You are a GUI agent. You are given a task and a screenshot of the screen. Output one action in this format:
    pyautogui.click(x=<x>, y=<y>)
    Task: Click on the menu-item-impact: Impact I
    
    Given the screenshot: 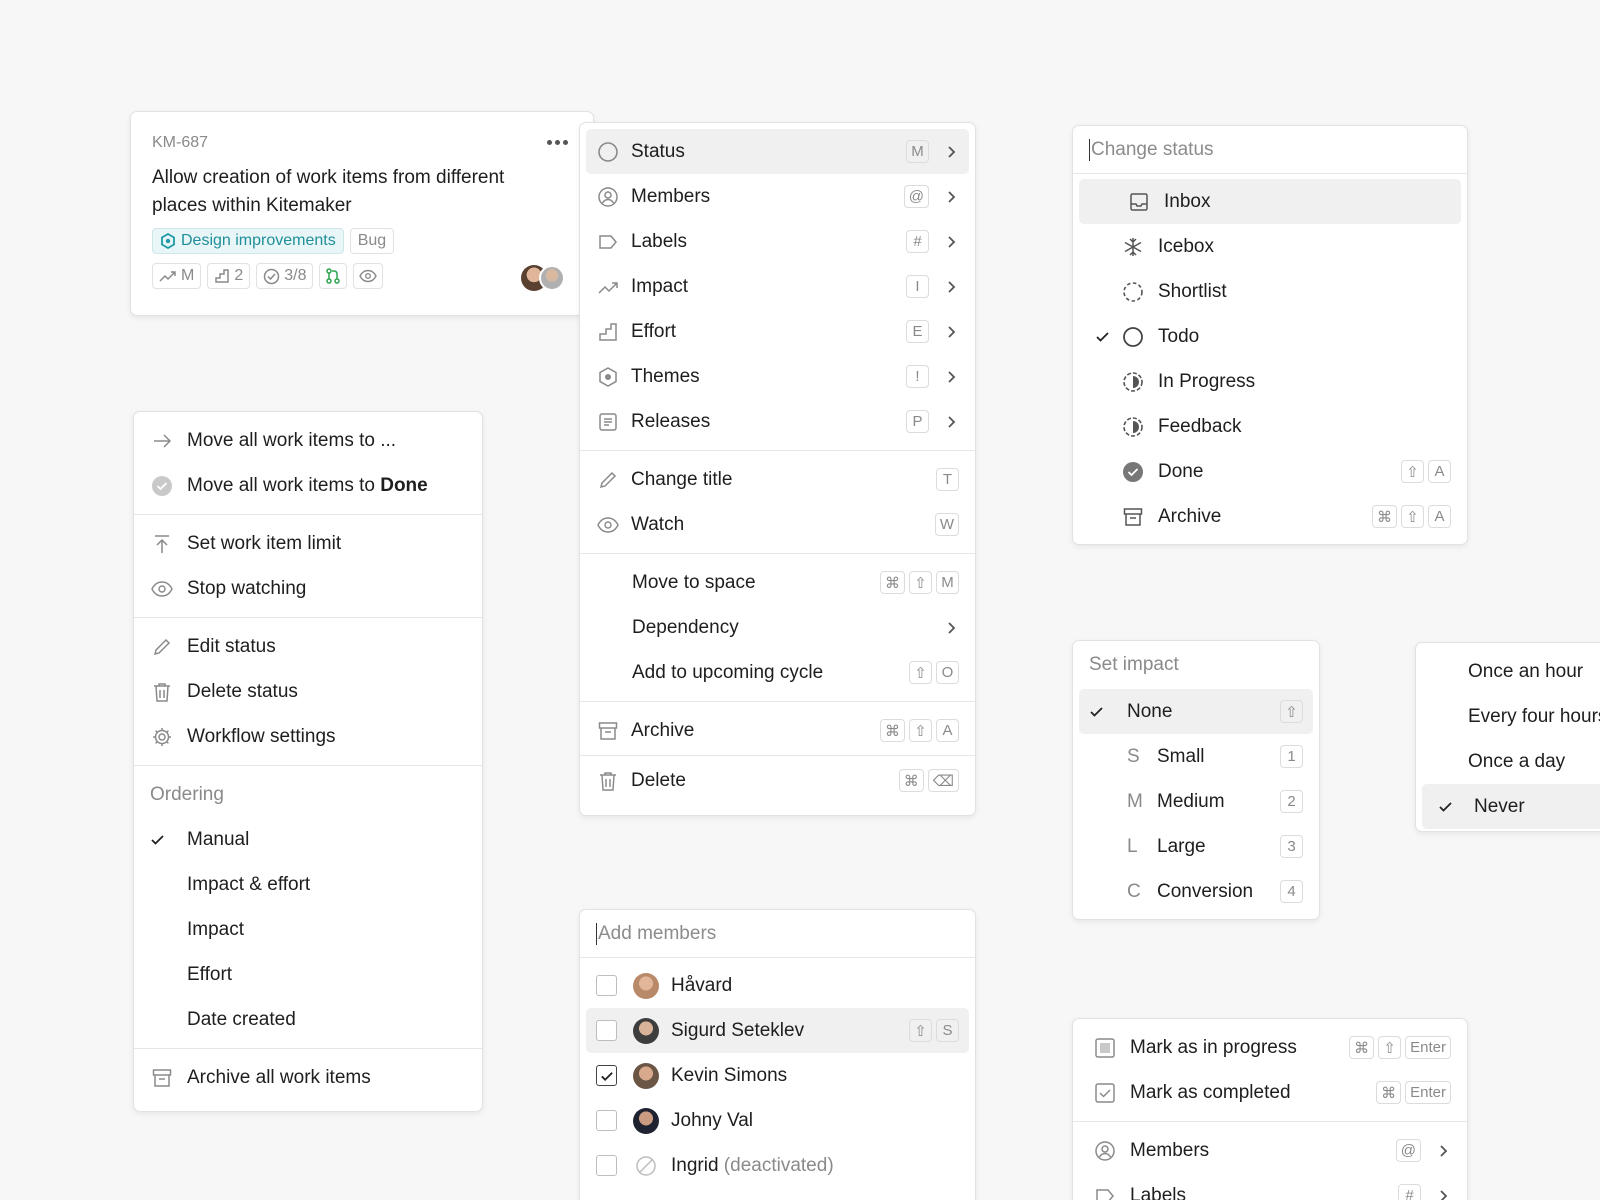 What is the action you would take?
    pyautogui.click(x=777, y=286)
    